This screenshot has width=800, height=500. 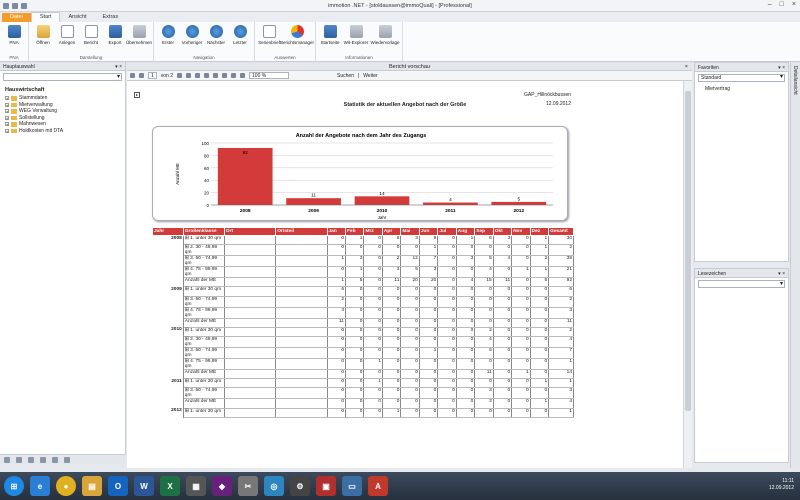 I want to click on column-header: Großenklasse, so click(x=203, y=231).